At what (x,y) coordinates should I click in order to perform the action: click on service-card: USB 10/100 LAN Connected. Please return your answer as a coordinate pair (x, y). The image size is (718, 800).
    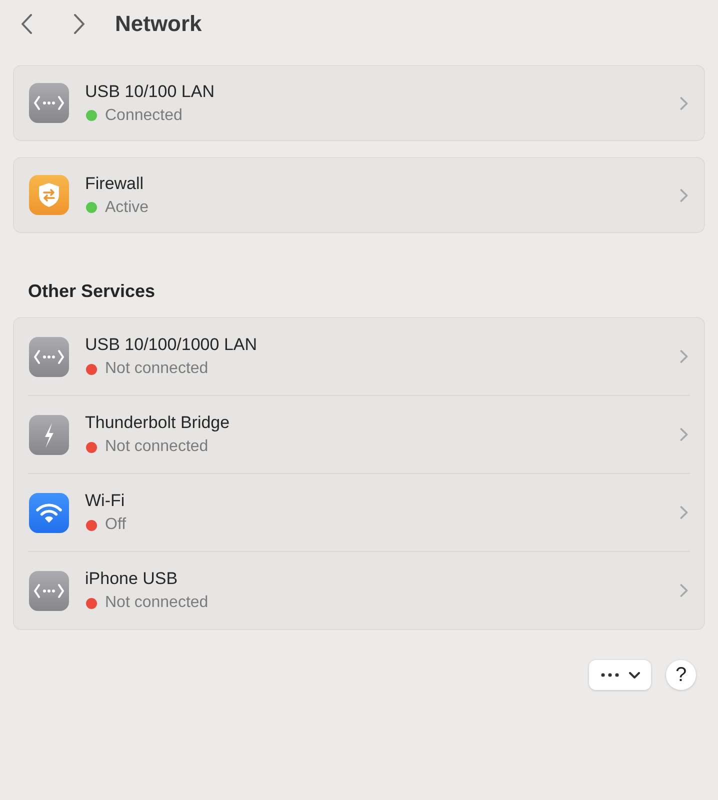
    Looking at the image, I should click on (359, 103).